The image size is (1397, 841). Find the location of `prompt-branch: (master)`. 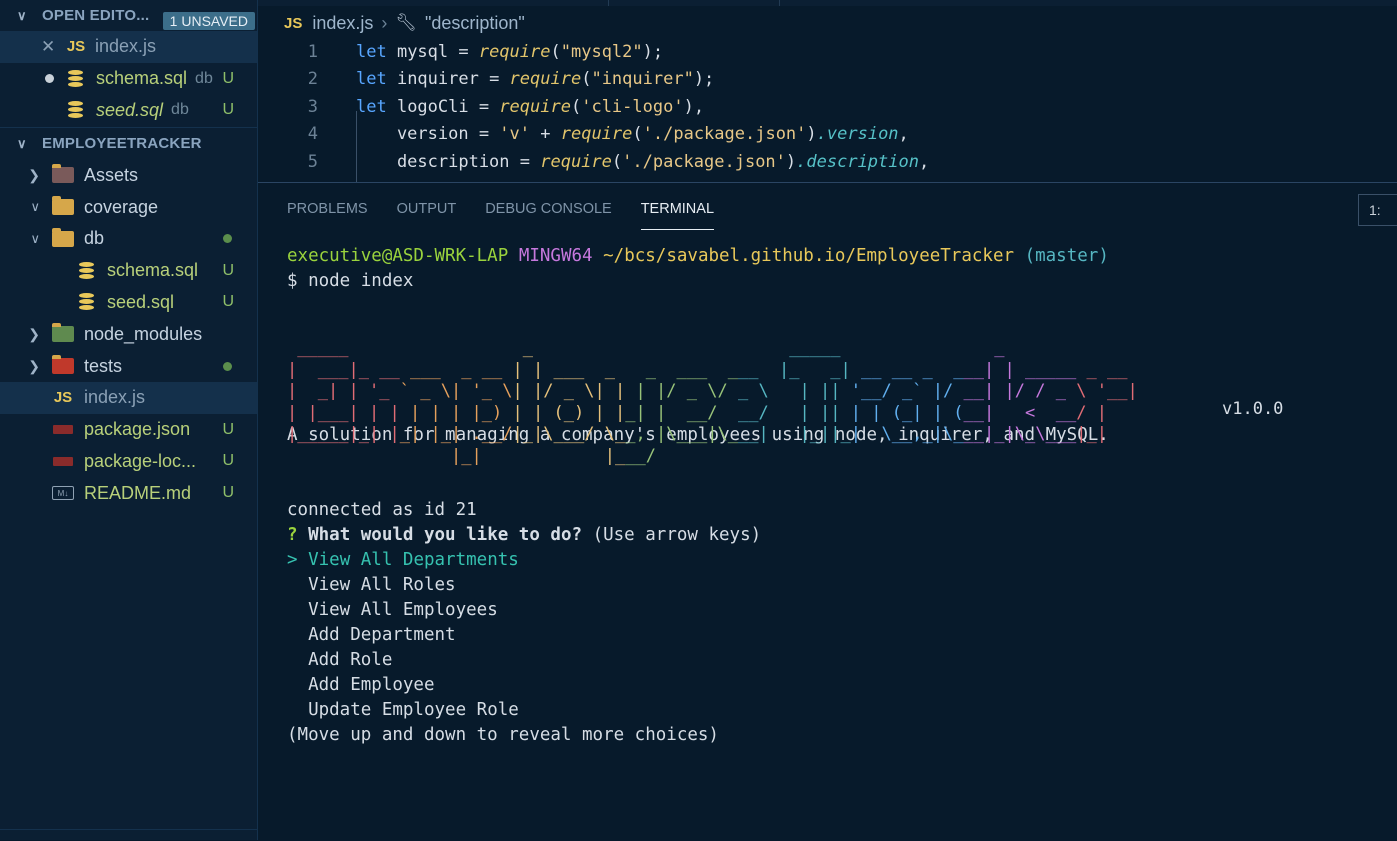

prompt-branch: (master) is located at coordinates (1066, 255).